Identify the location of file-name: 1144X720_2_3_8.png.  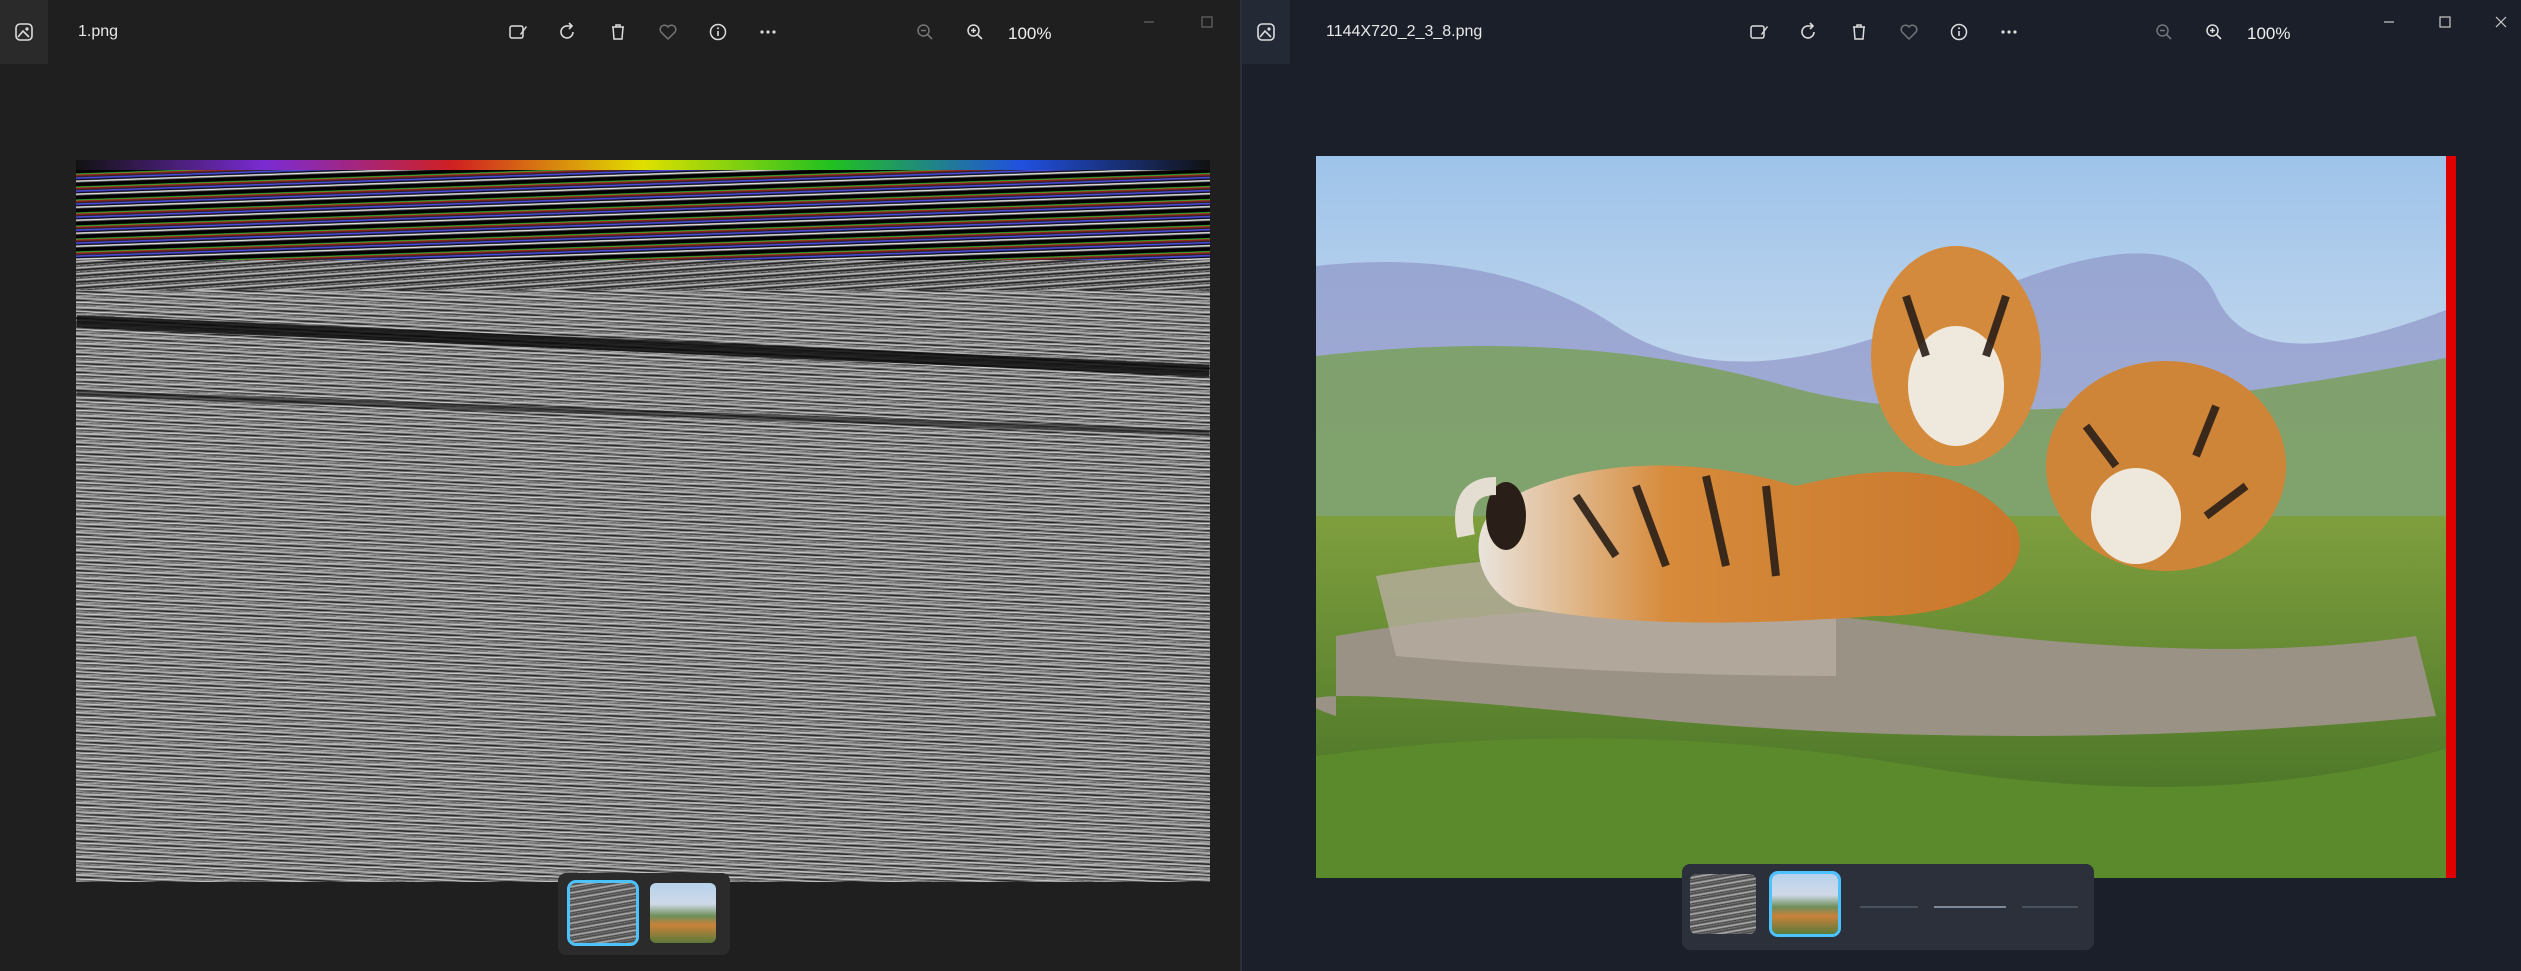
(1404, 31).